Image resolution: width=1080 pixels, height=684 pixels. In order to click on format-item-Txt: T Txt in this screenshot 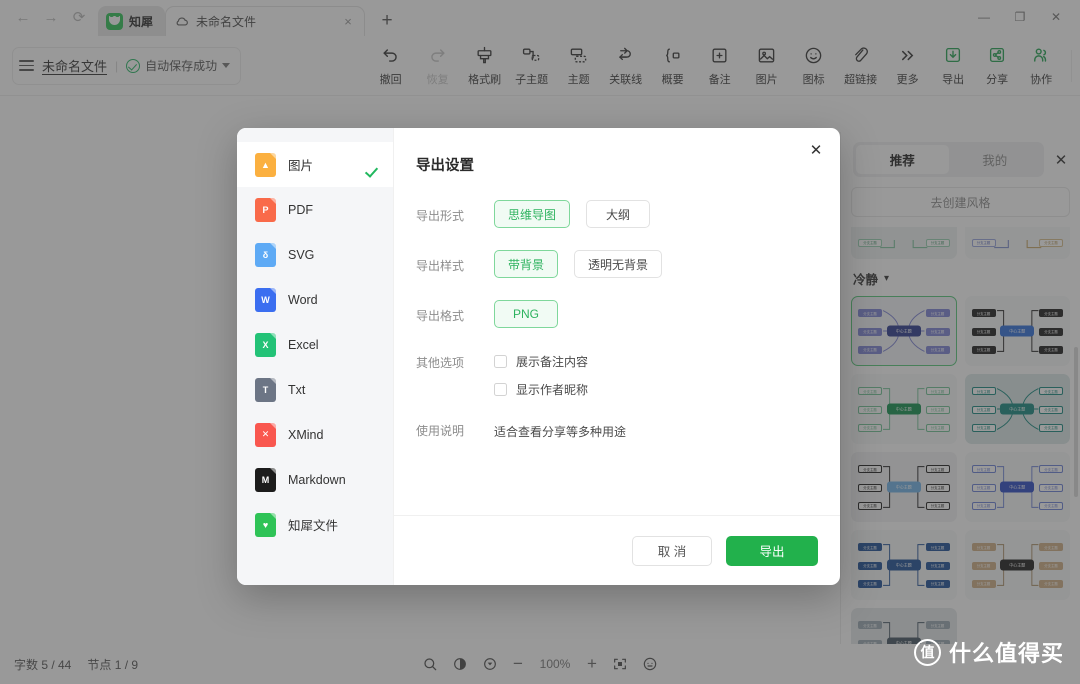, I will do `click(315, 389)`.